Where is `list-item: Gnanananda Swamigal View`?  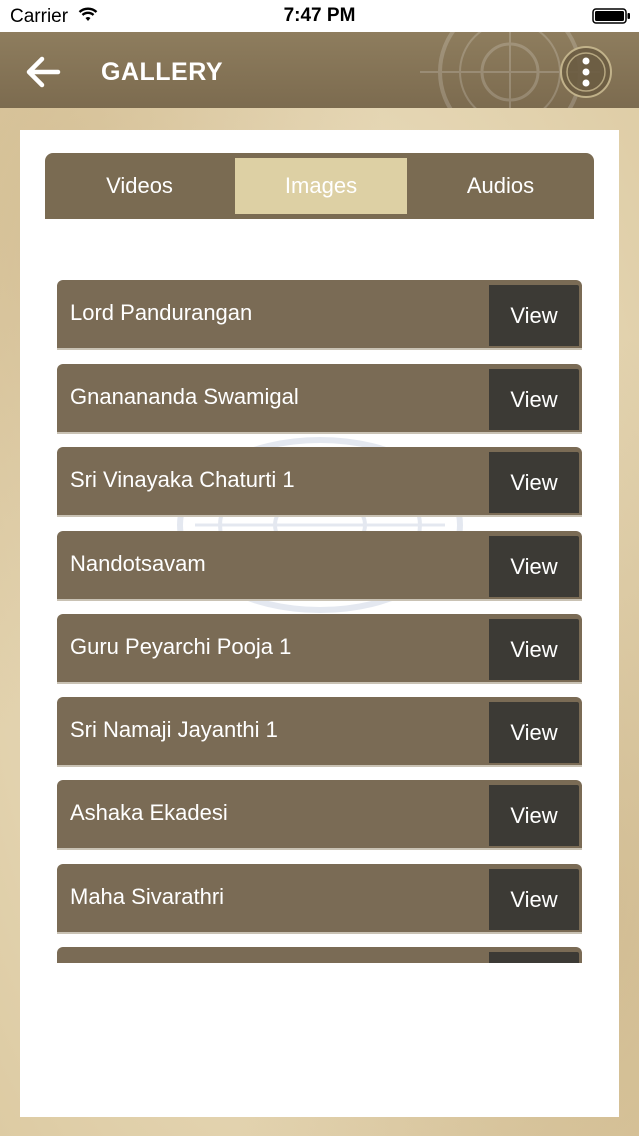
list-item: Gnanananda Swamigal View is located at coordinates (319, 398).